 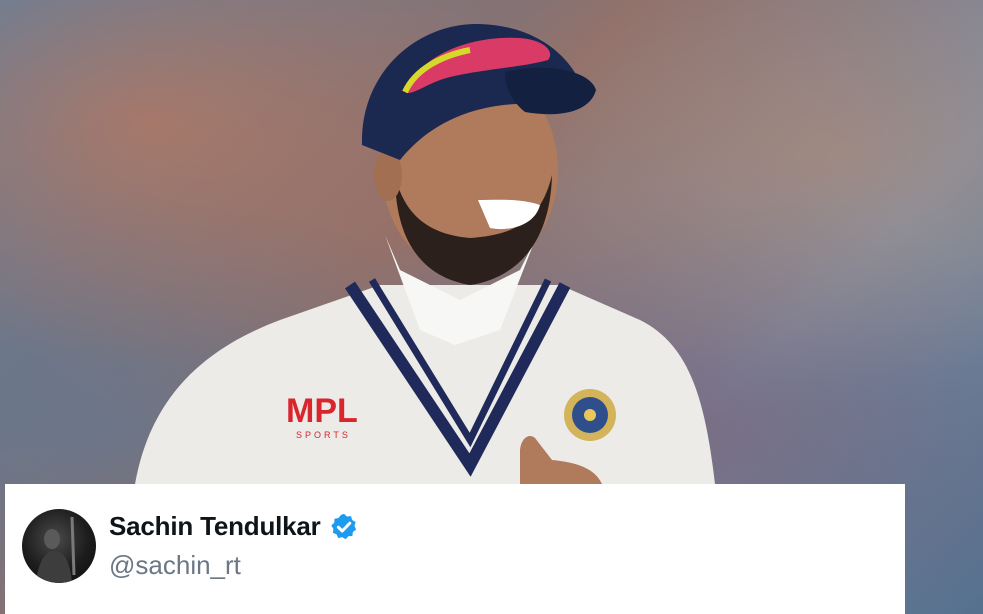 What do you see at coordinates (323, 435) in the screenshot?
I see `mpl-logo-subtext: SPORTS` at bounding box center [323, 435].